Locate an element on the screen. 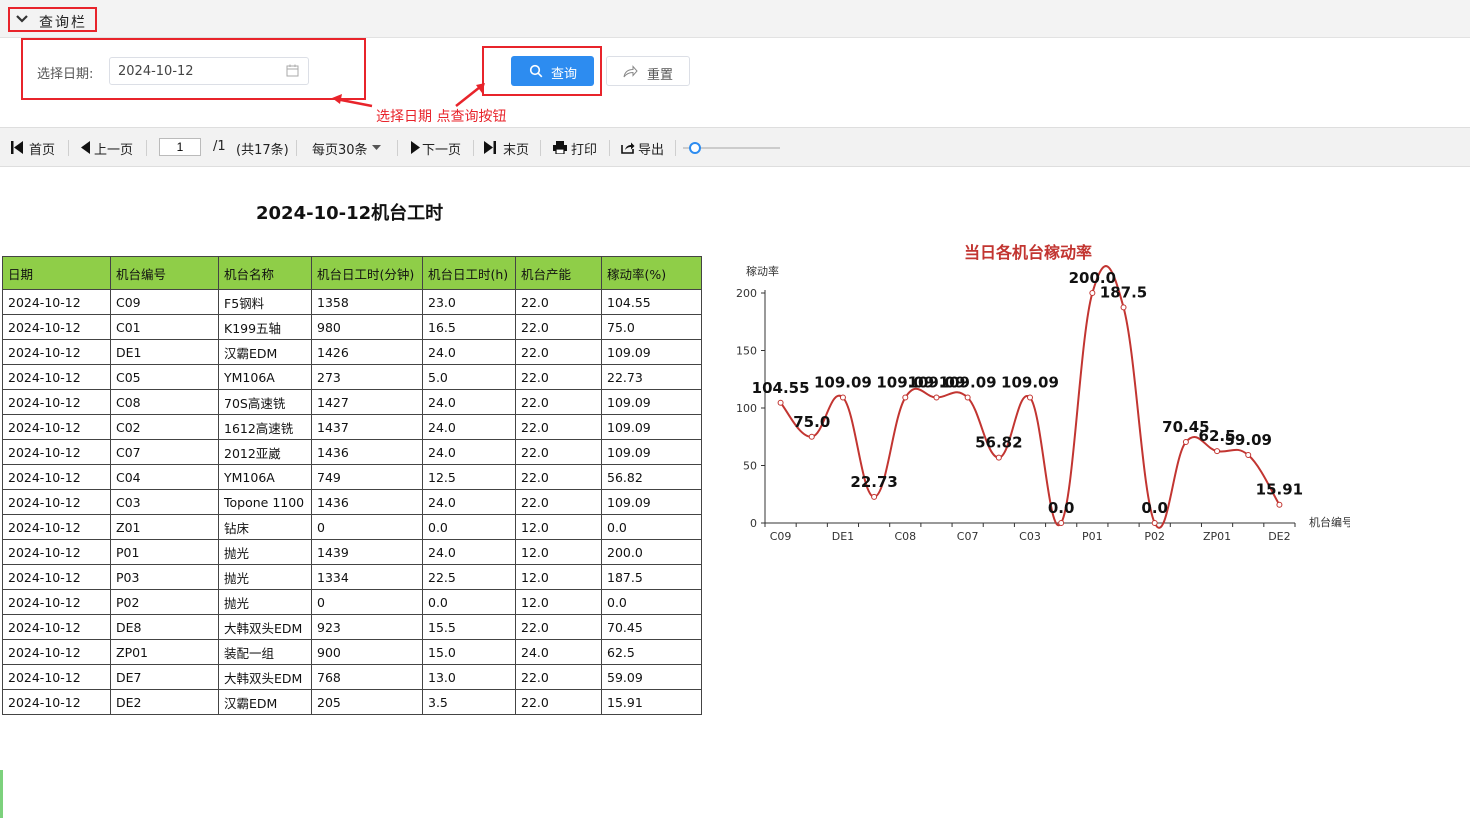 The width and height of the screenshot is (1470, 818). table-cell: 200.0 is located at coordinates (651, 552).